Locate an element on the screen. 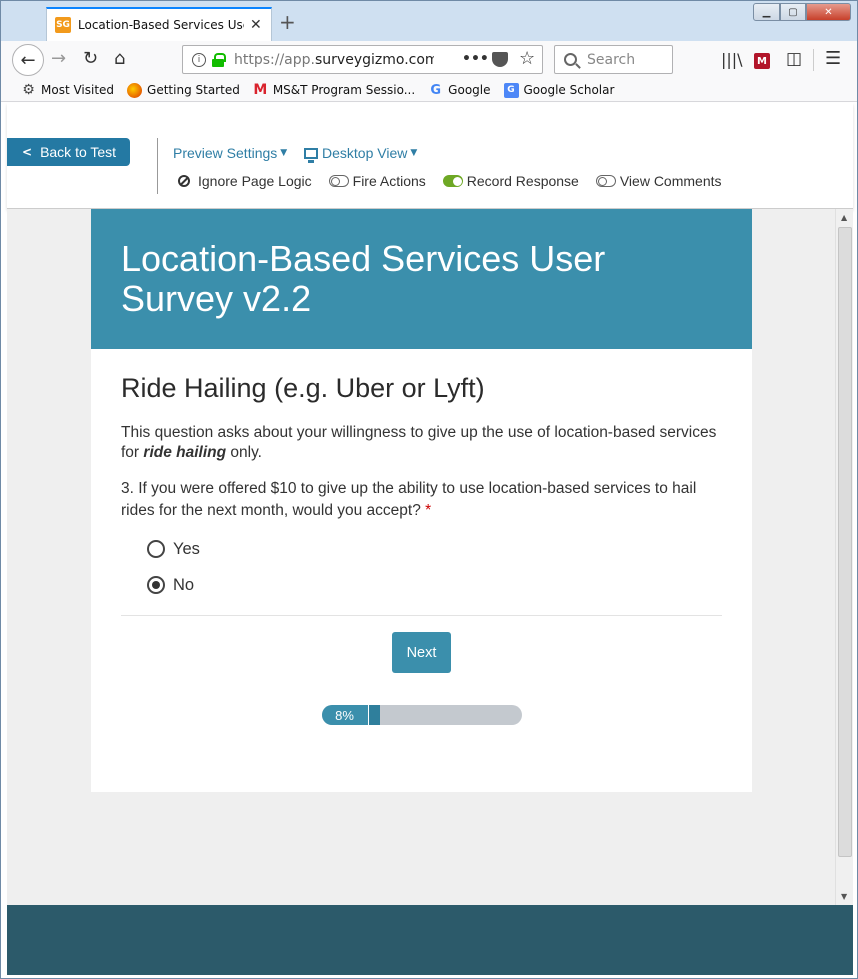 Image resolution: width=858 pixels, height=979 pixels. bookmark-getting-started: Getting Started is located at coordinates (183, 90).